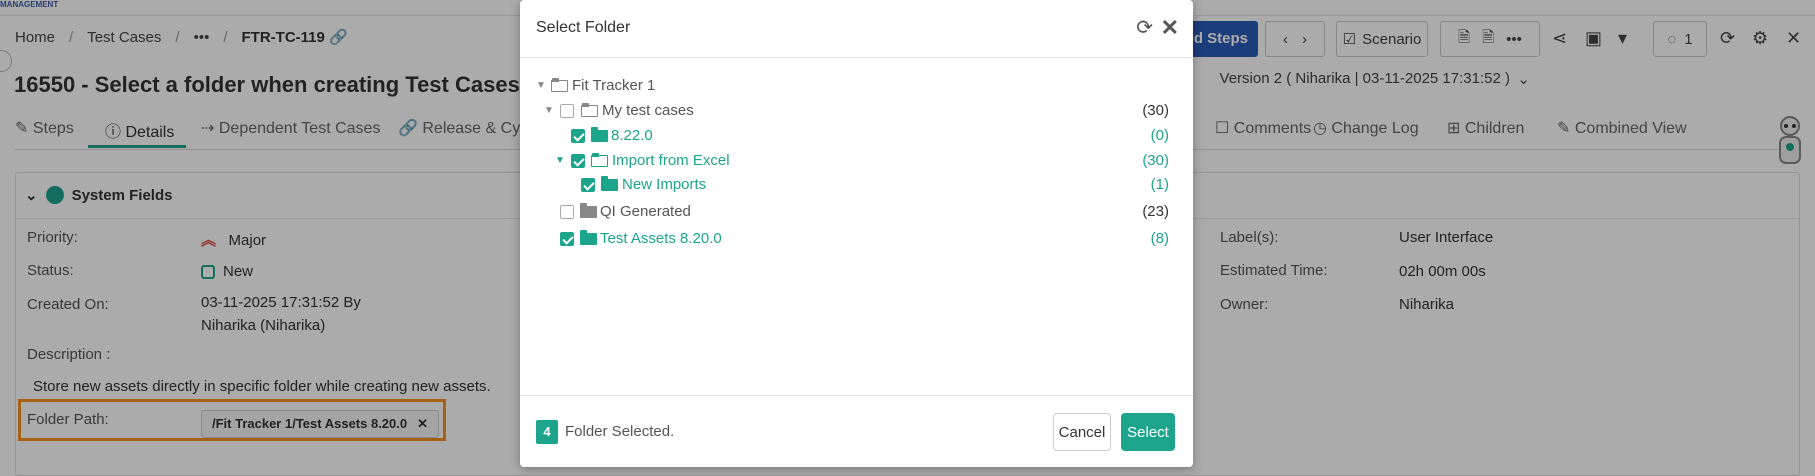  Describe the element at coordinates (620, 431) in the screenshot. I see `selected-count-text: Folder Selected.` at that location.